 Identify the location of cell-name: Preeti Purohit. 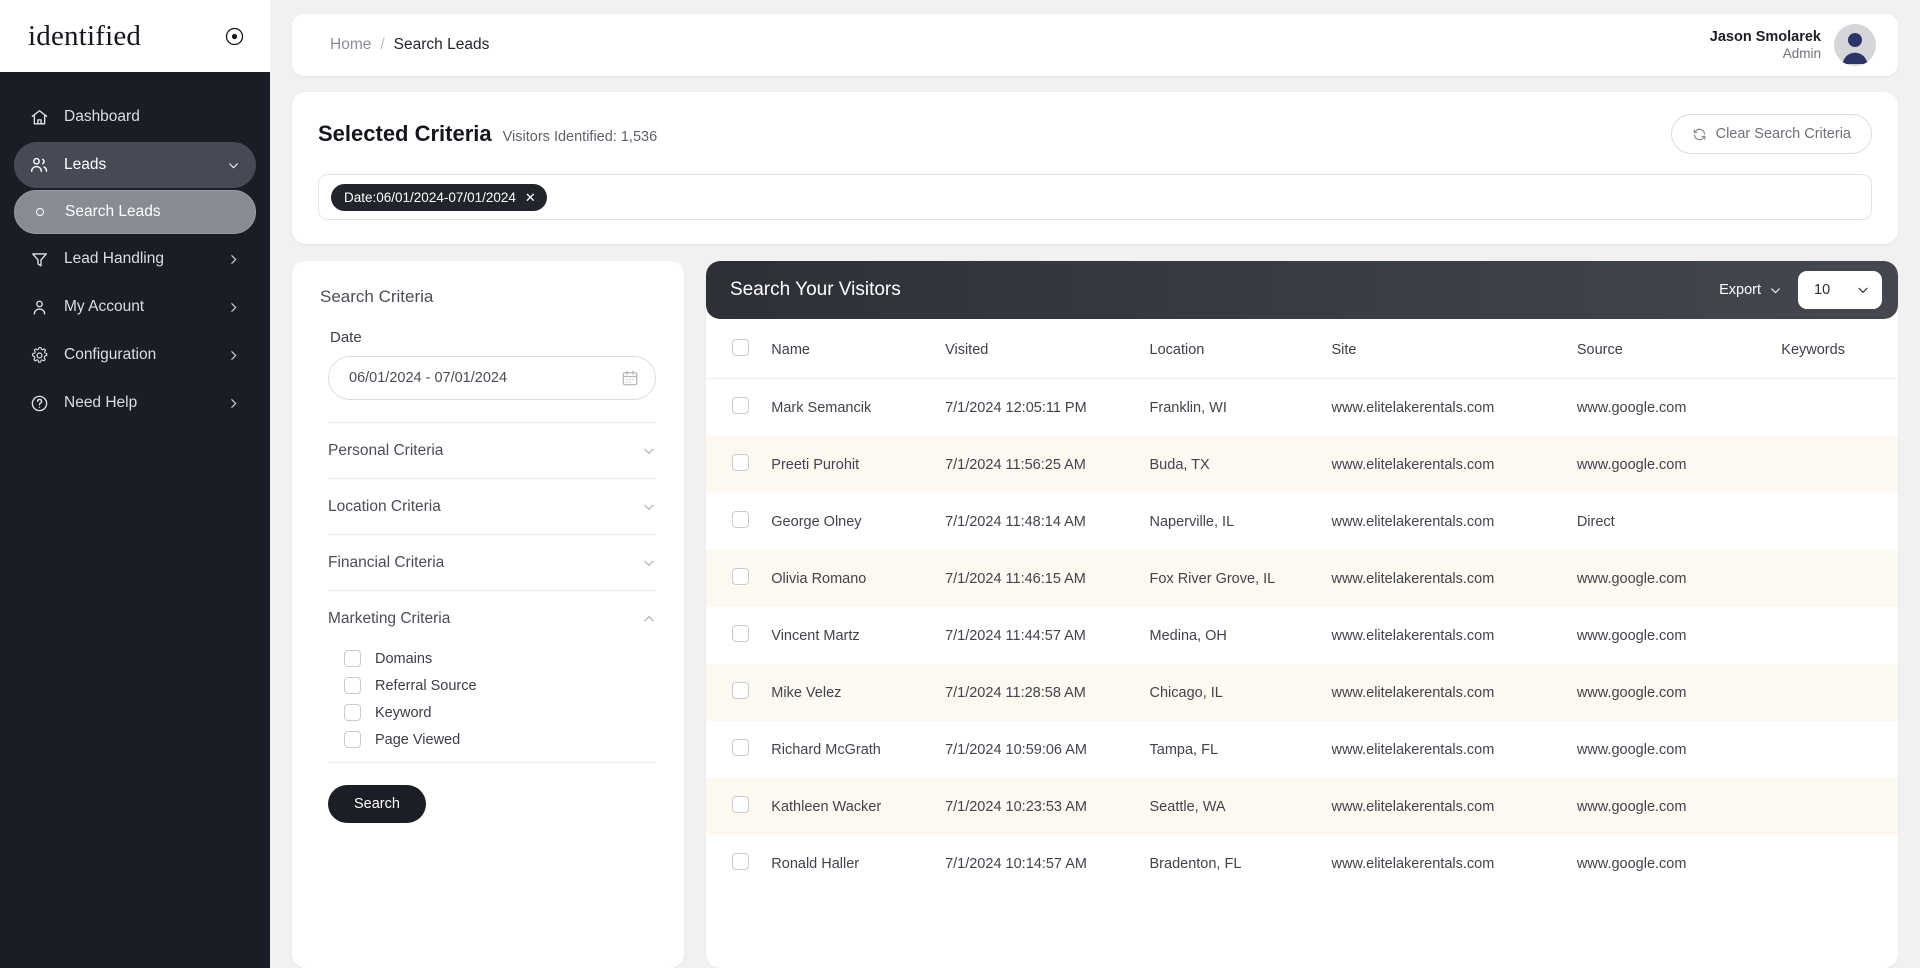
(815, 464).